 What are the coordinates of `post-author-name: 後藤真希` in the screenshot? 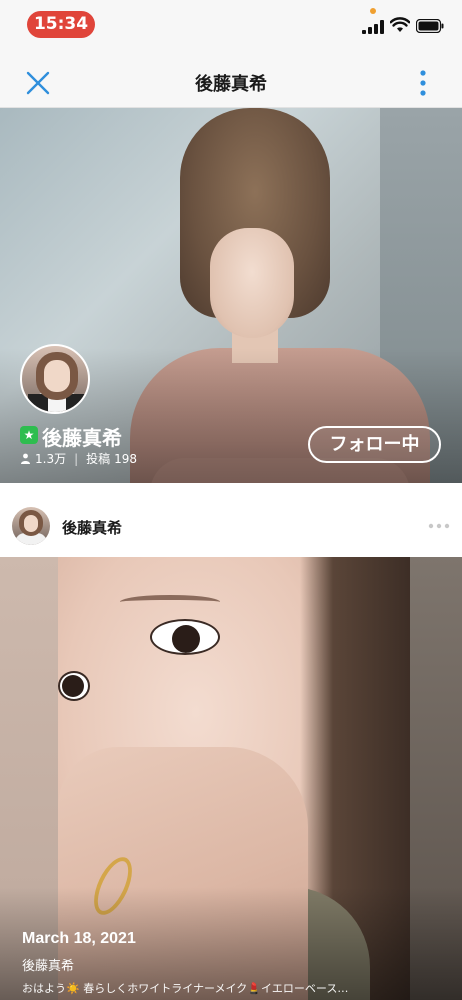 It's located at (92, 527).